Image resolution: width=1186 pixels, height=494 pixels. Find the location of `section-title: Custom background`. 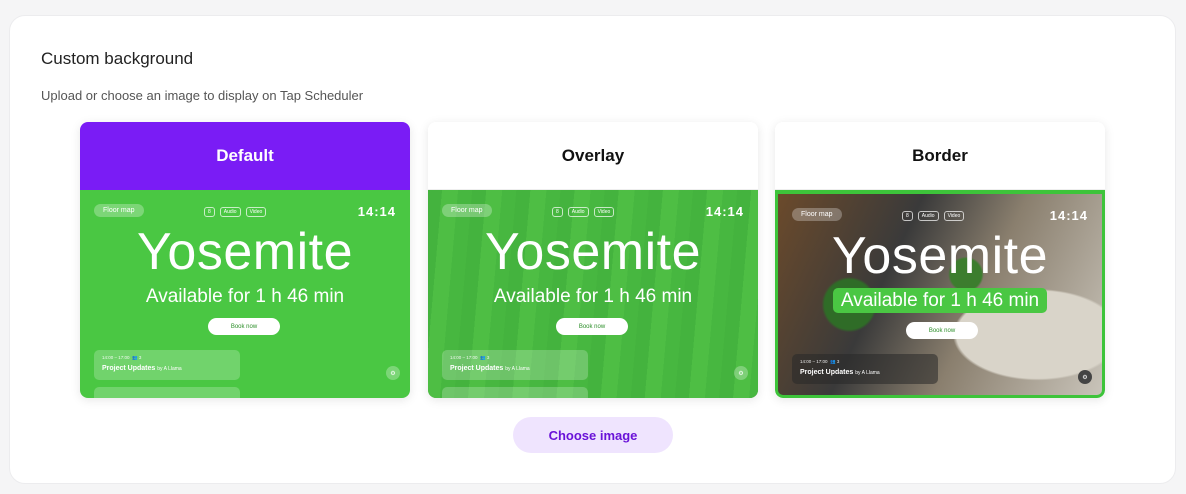

section-title: Custom background is located at coordinates (117, 58).